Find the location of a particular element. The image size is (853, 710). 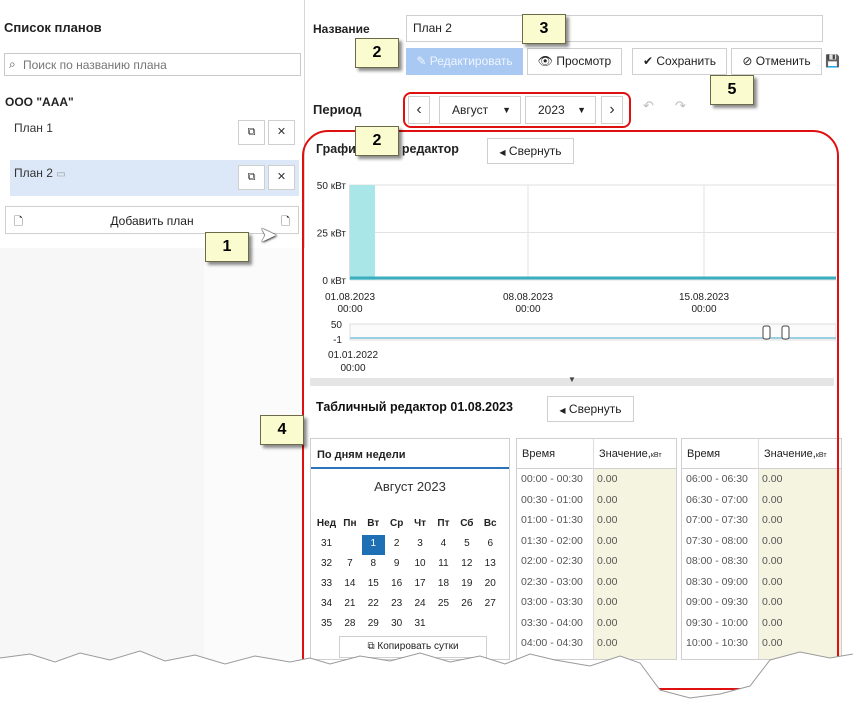

search-icon: ⌕ is located at coordinates (12, 64).